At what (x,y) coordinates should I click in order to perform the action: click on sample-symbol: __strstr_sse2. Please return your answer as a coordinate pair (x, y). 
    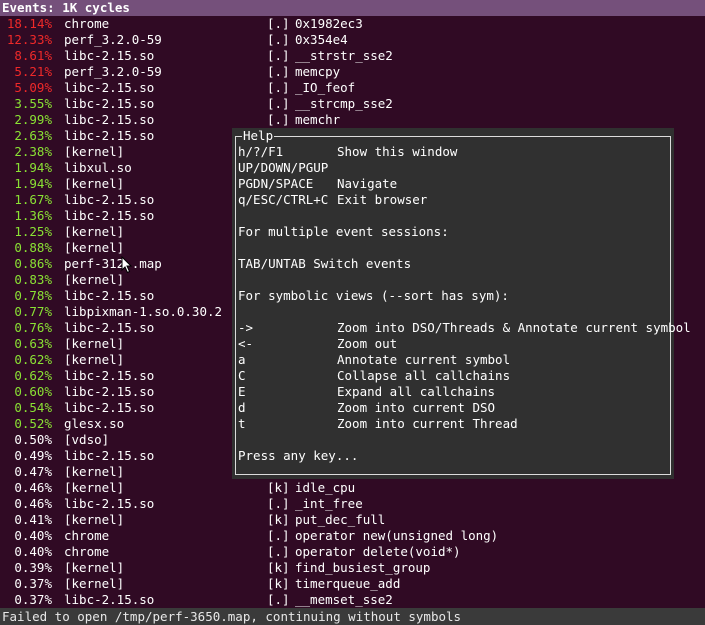
    Looking at the image, I should click on (344, 55).